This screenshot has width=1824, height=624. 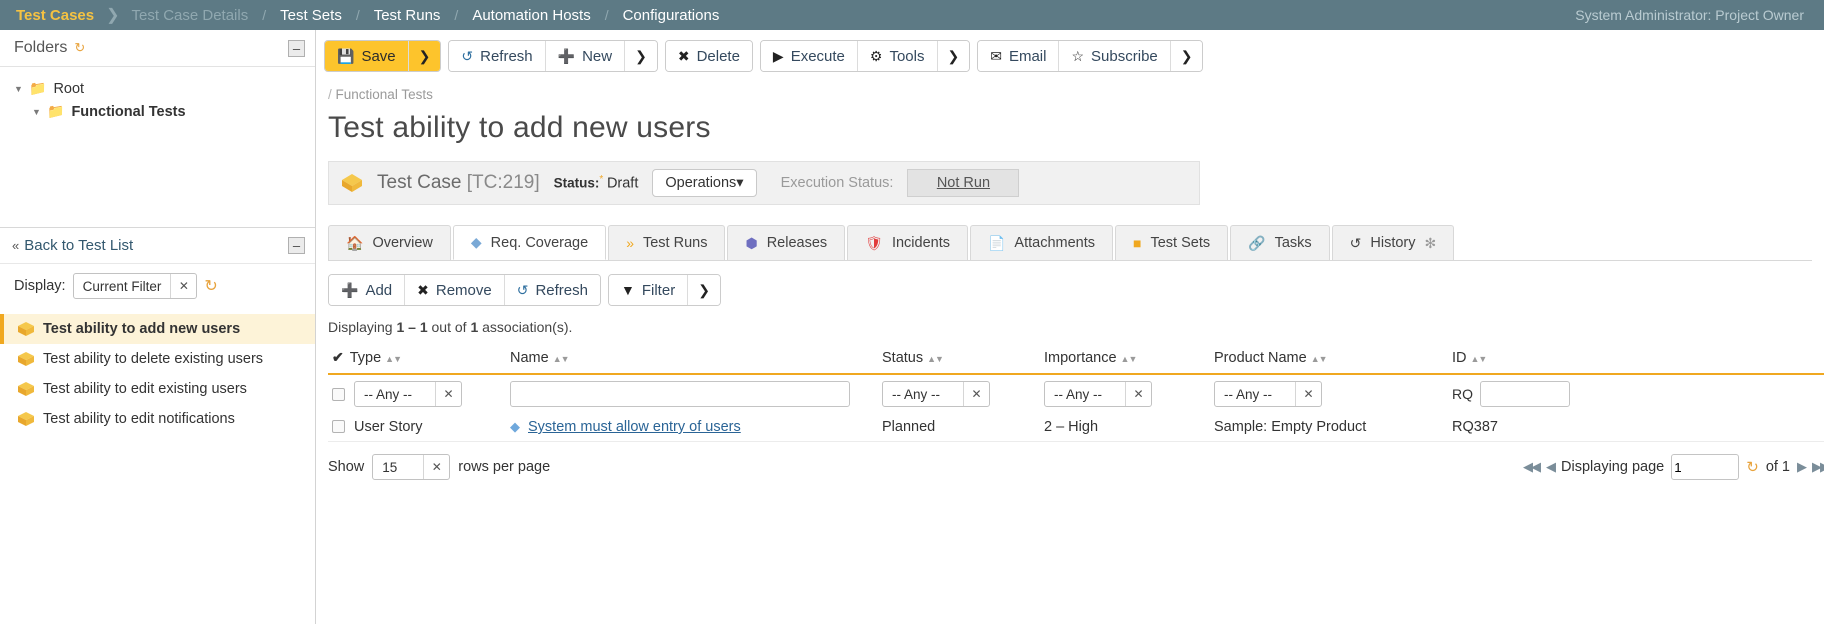 What do you see at coordinates (1818, 467) in the screenshot?
I see `last-page-icon: ▶▶` at bounding box center [1818, 467].